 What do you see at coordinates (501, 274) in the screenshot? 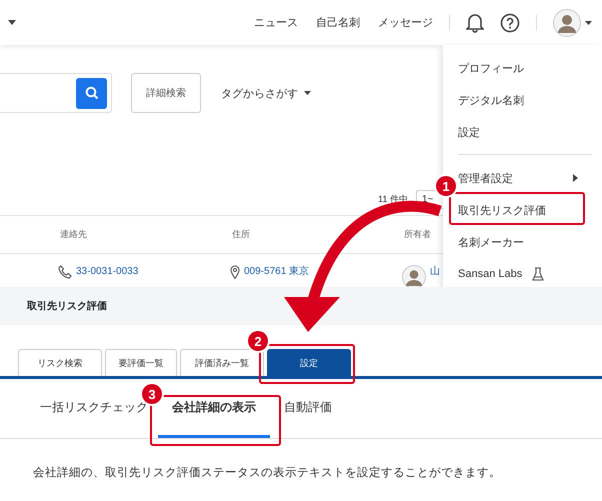
I see `menu-item: Sansan Labs` at bounding box center [501, 274].